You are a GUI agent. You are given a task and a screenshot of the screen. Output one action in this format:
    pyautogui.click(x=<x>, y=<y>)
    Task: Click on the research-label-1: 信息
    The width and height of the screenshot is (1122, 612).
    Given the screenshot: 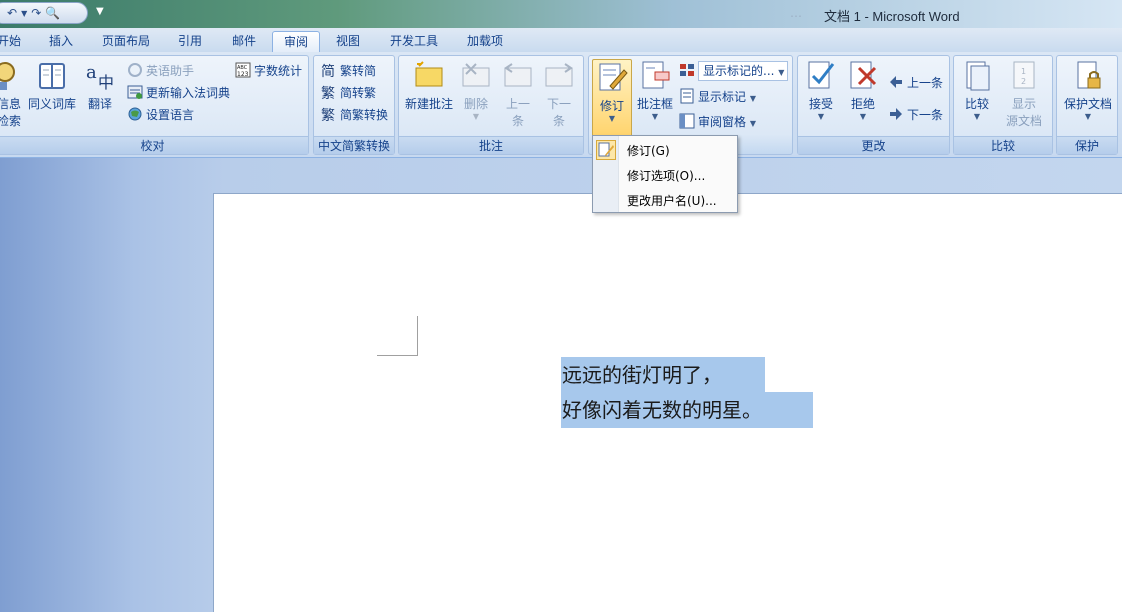 What is the action you would take?
    pyautogui.click(x=10, y=104)
    